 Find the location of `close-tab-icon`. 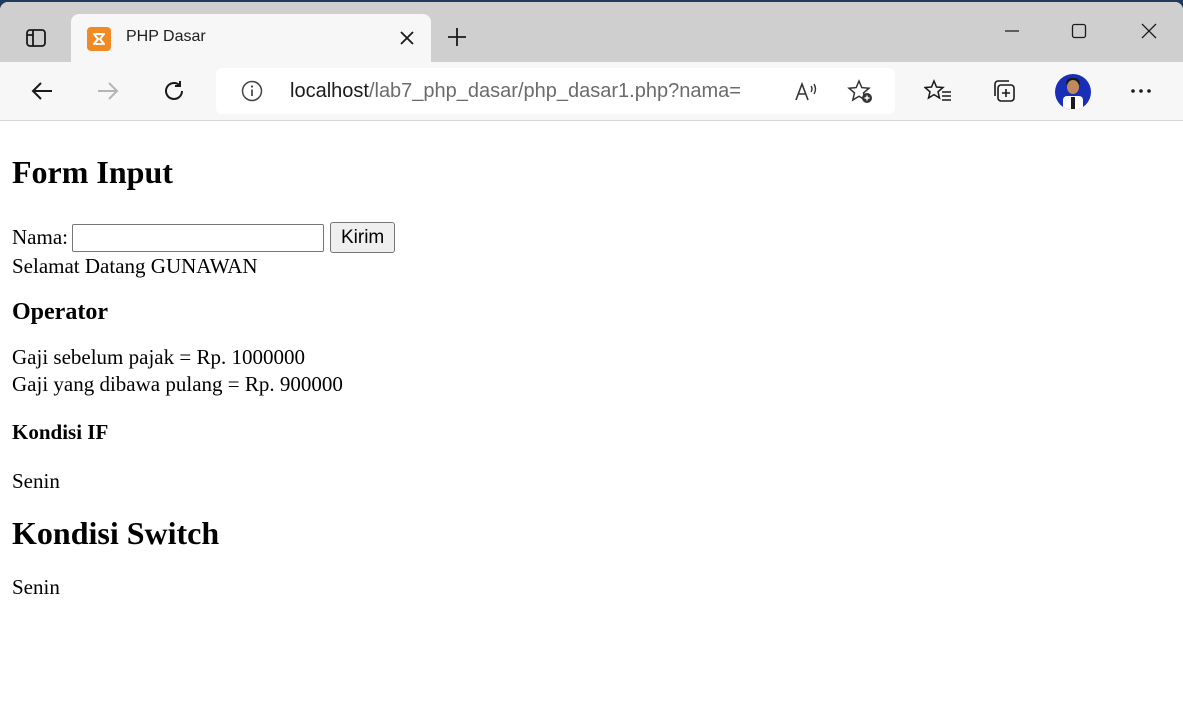

close-tab-icon is located at coordinates (407, 38).